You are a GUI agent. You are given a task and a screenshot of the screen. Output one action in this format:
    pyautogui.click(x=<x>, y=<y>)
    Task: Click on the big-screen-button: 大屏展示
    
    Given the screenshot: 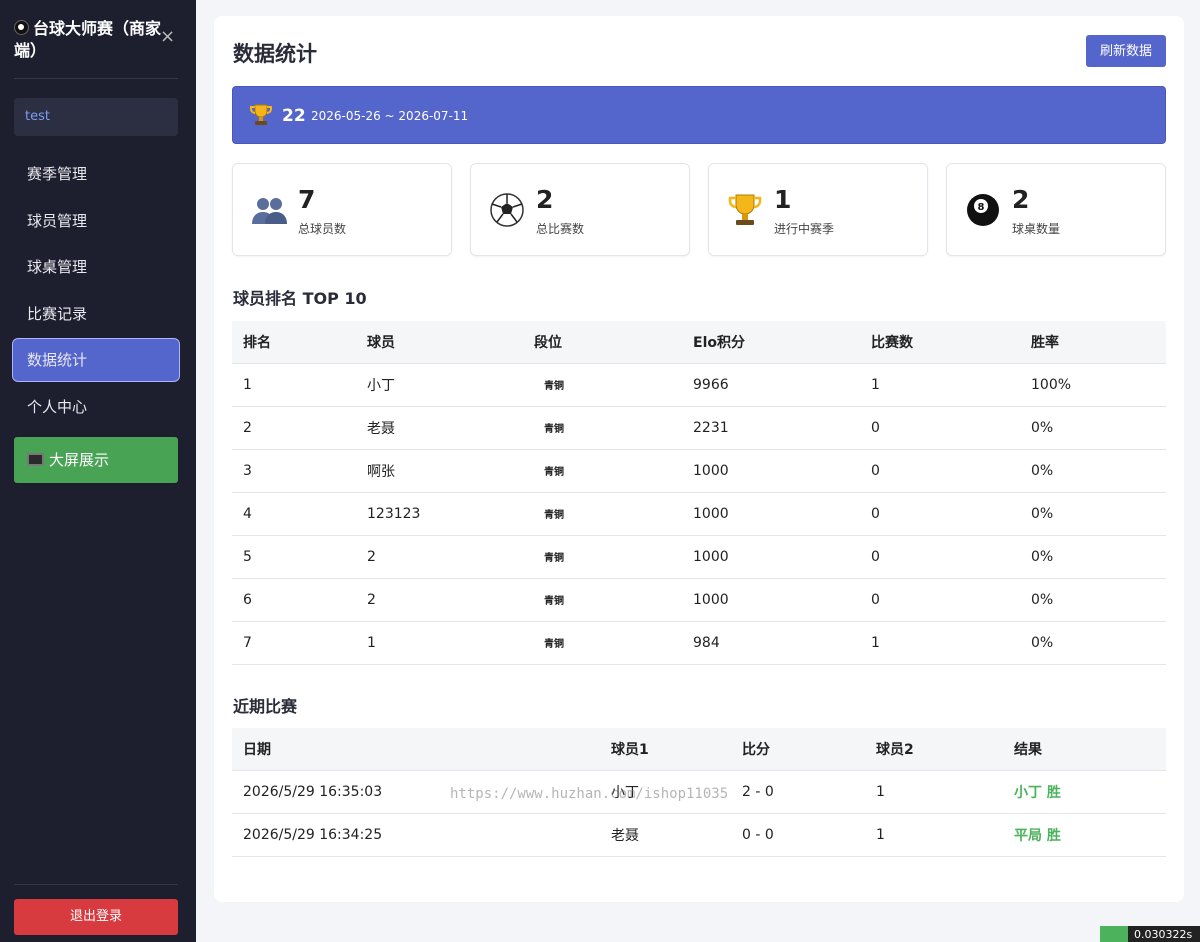 What is the action you would take?
    pyautogui.click(x=96, y=460)
    